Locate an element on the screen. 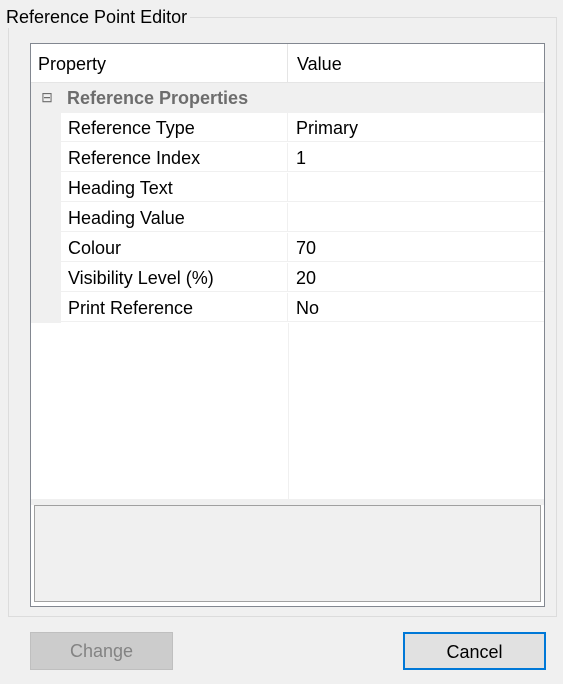 This screenshot has height=684, width=563. column-header-property: Property is located at coordinates (159, 63).